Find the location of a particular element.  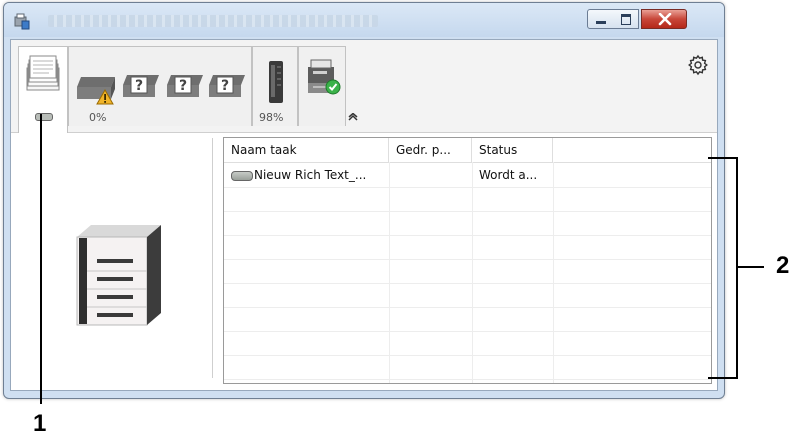

device-ok-icon is located at coordinates (324, 77).